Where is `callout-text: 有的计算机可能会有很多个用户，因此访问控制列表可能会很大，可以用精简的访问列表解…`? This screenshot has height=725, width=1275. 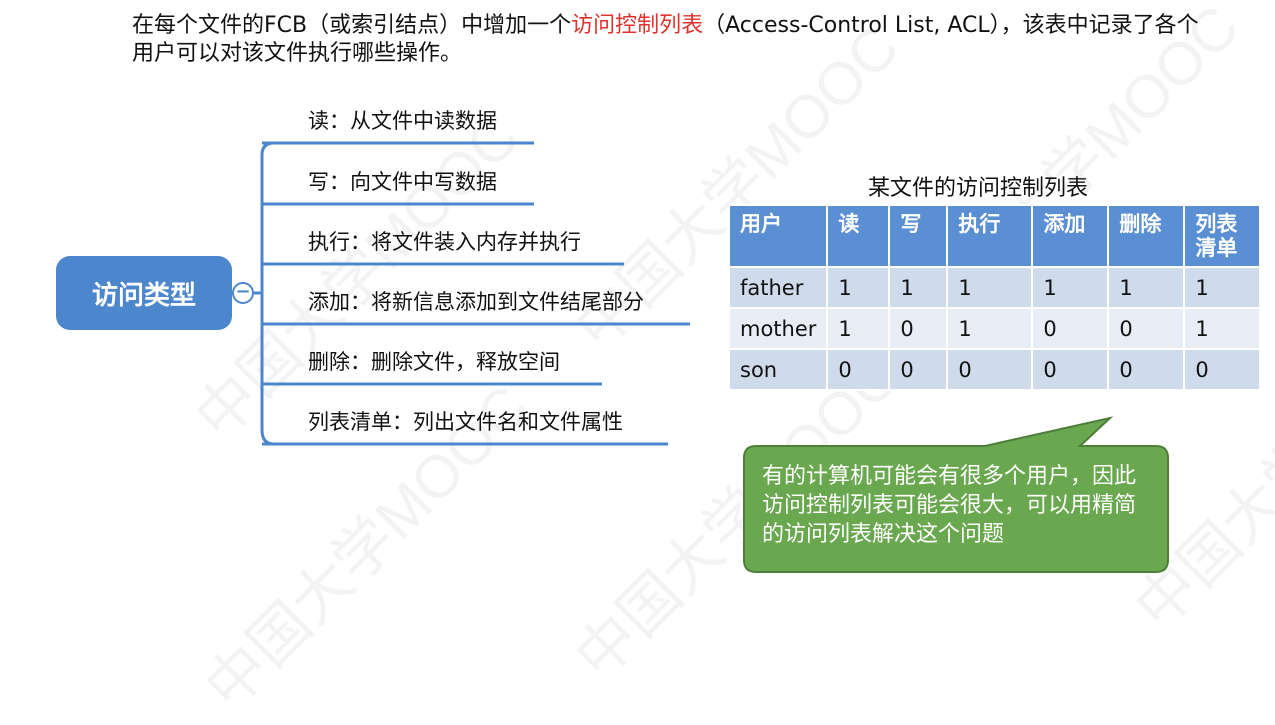
callout-text: 有的计算机可能会有很多个用户，因此访问控制列表可能会很大，可以用精简的访问列表解… is located at coordinates (949, 505).